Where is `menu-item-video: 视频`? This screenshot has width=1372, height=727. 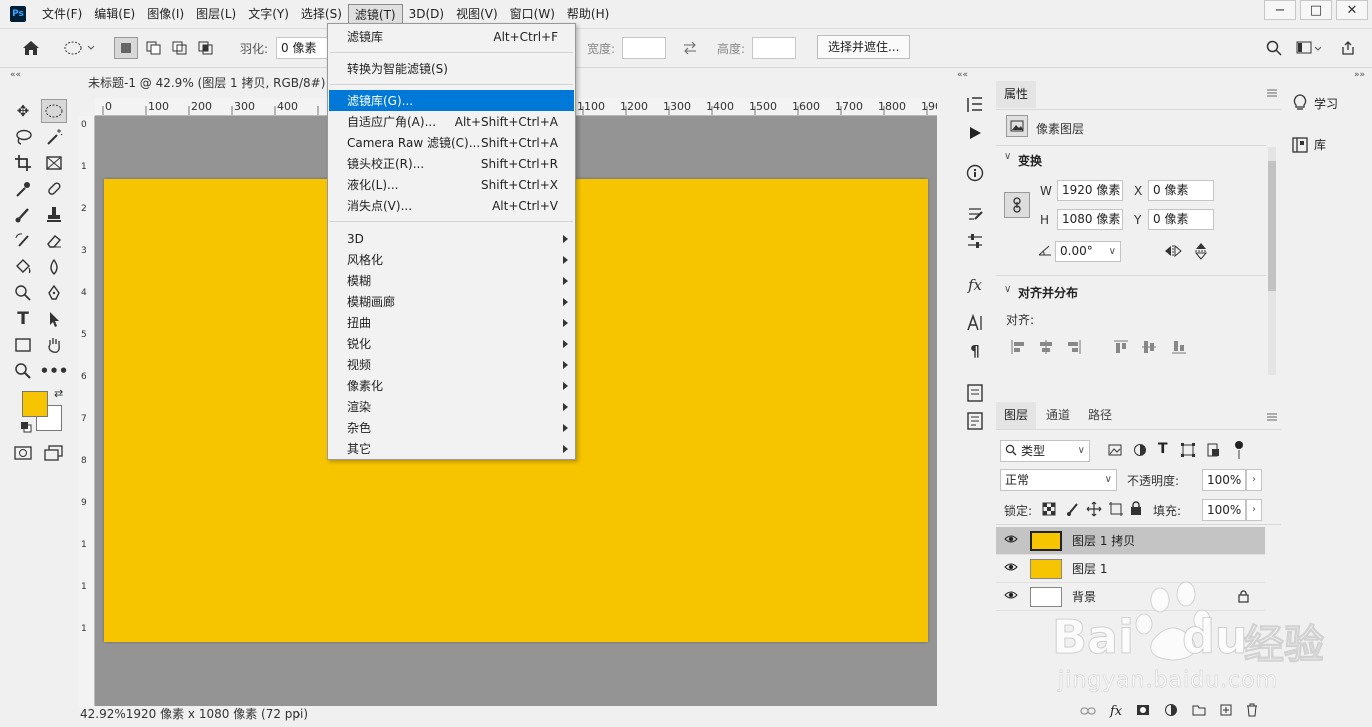 menu-item-video: 视频 is located at coordinates (451, 364).